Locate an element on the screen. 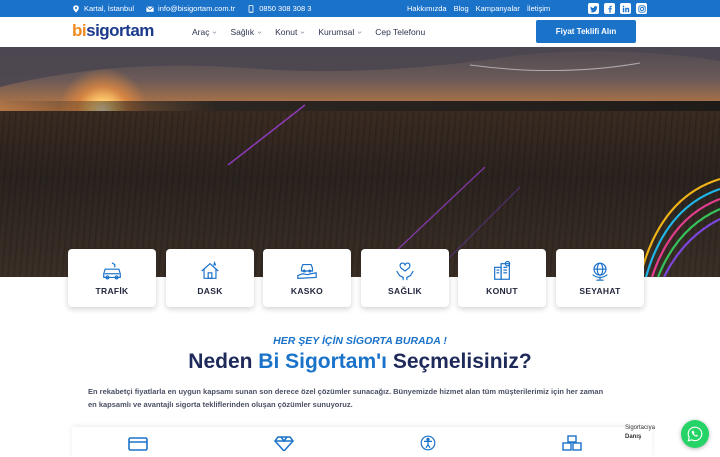  twitter-icon is located at coordinates (593, 8).